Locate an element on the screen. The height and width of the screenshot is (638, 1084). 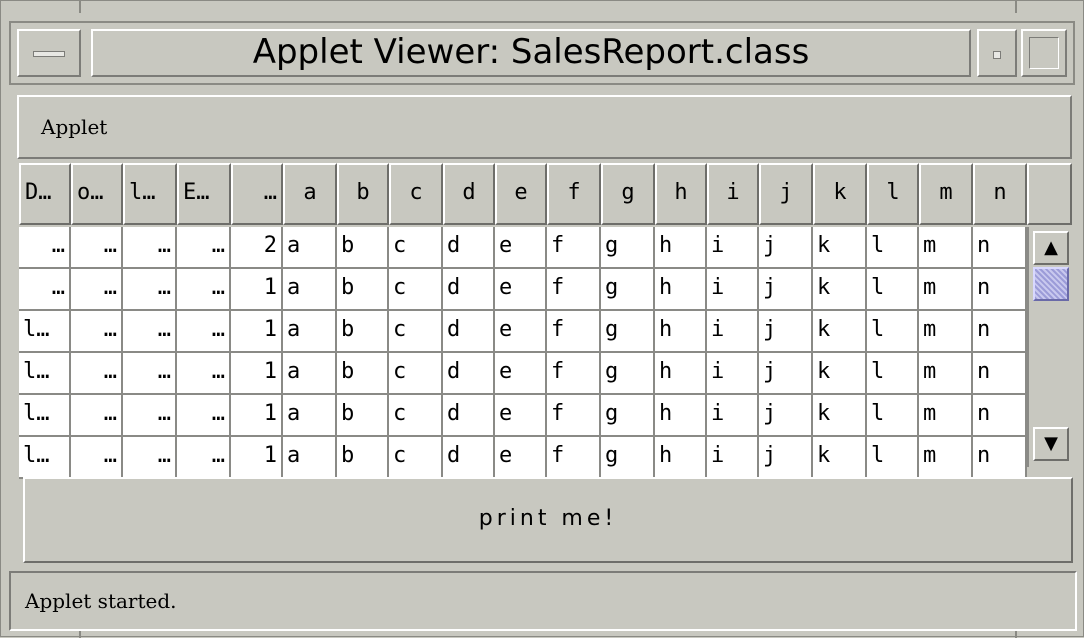
table-cell: 2 is located at coordinates (257, 248).